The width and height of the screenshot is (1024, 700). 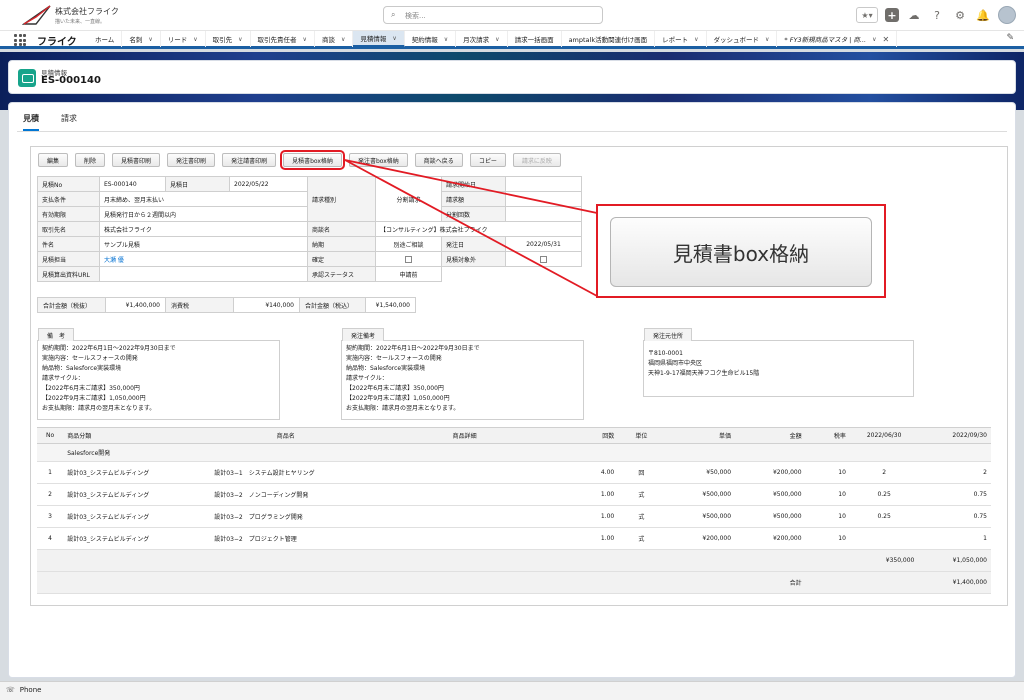 I want to click on nav-item: amptalk活動関連付け画面, so click(x=609, y=39).